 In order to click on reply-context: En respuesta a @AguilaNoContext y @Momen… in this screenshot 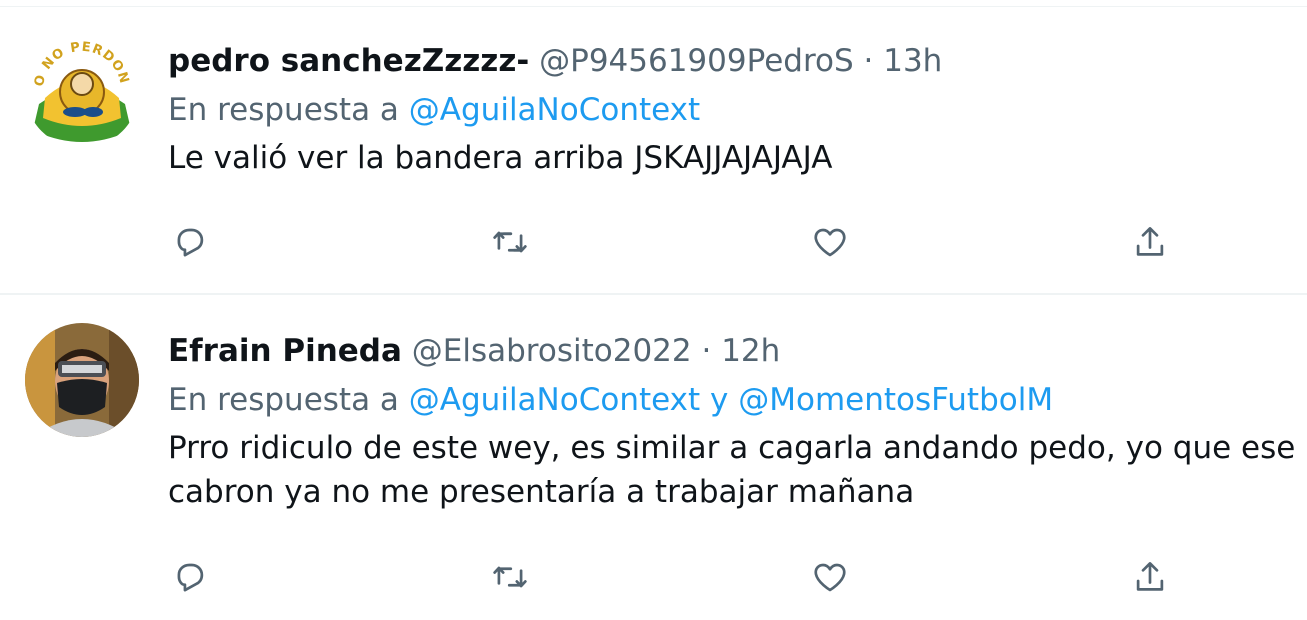, I will do `click(732, 400)`.